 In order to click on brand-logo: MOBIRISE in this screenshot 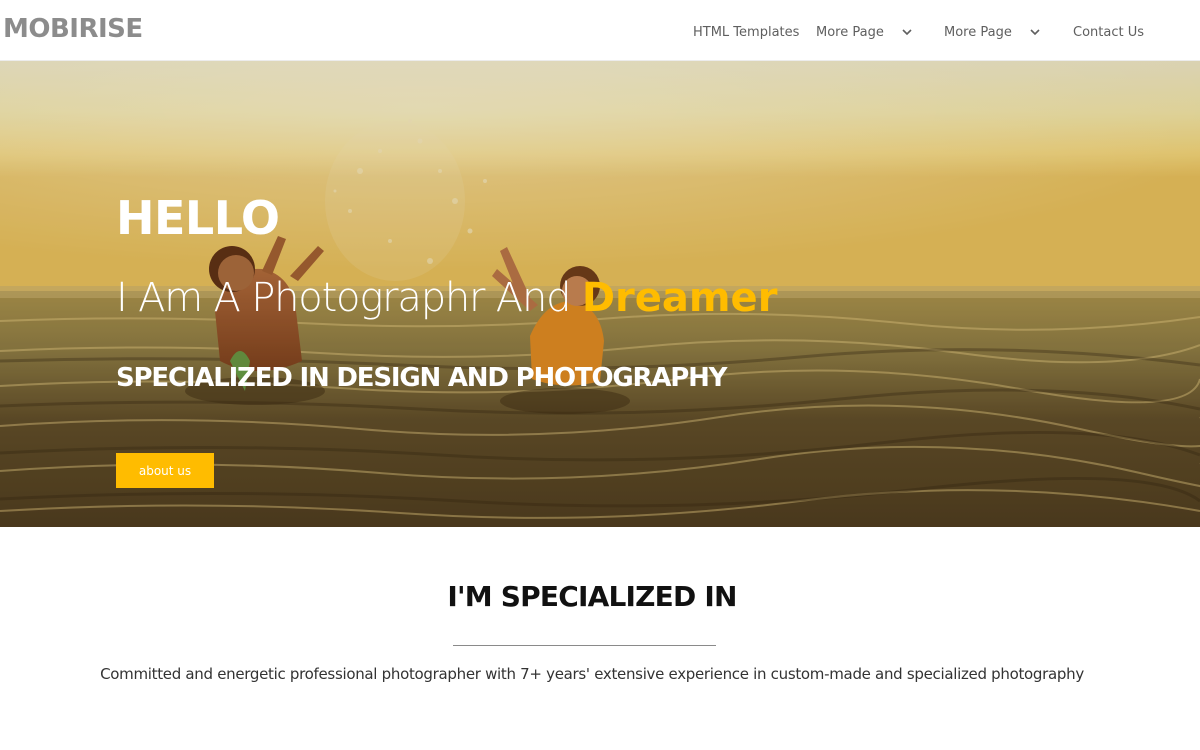, I will do `click(73, 29)`.